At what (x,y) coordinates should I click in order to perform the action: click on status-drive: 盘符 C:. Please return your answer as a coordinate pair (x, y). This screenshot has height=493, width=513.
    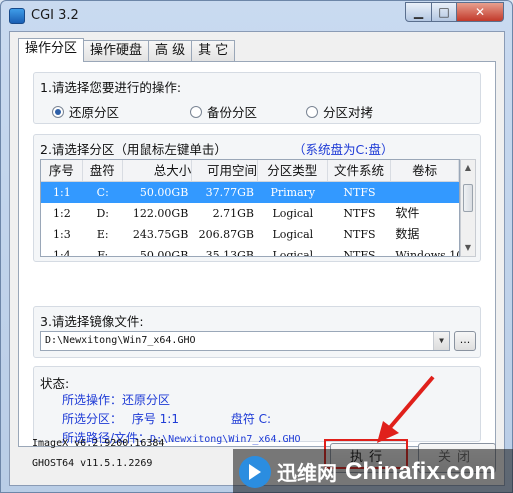
    Looking at the image, I should click on (251, 419).